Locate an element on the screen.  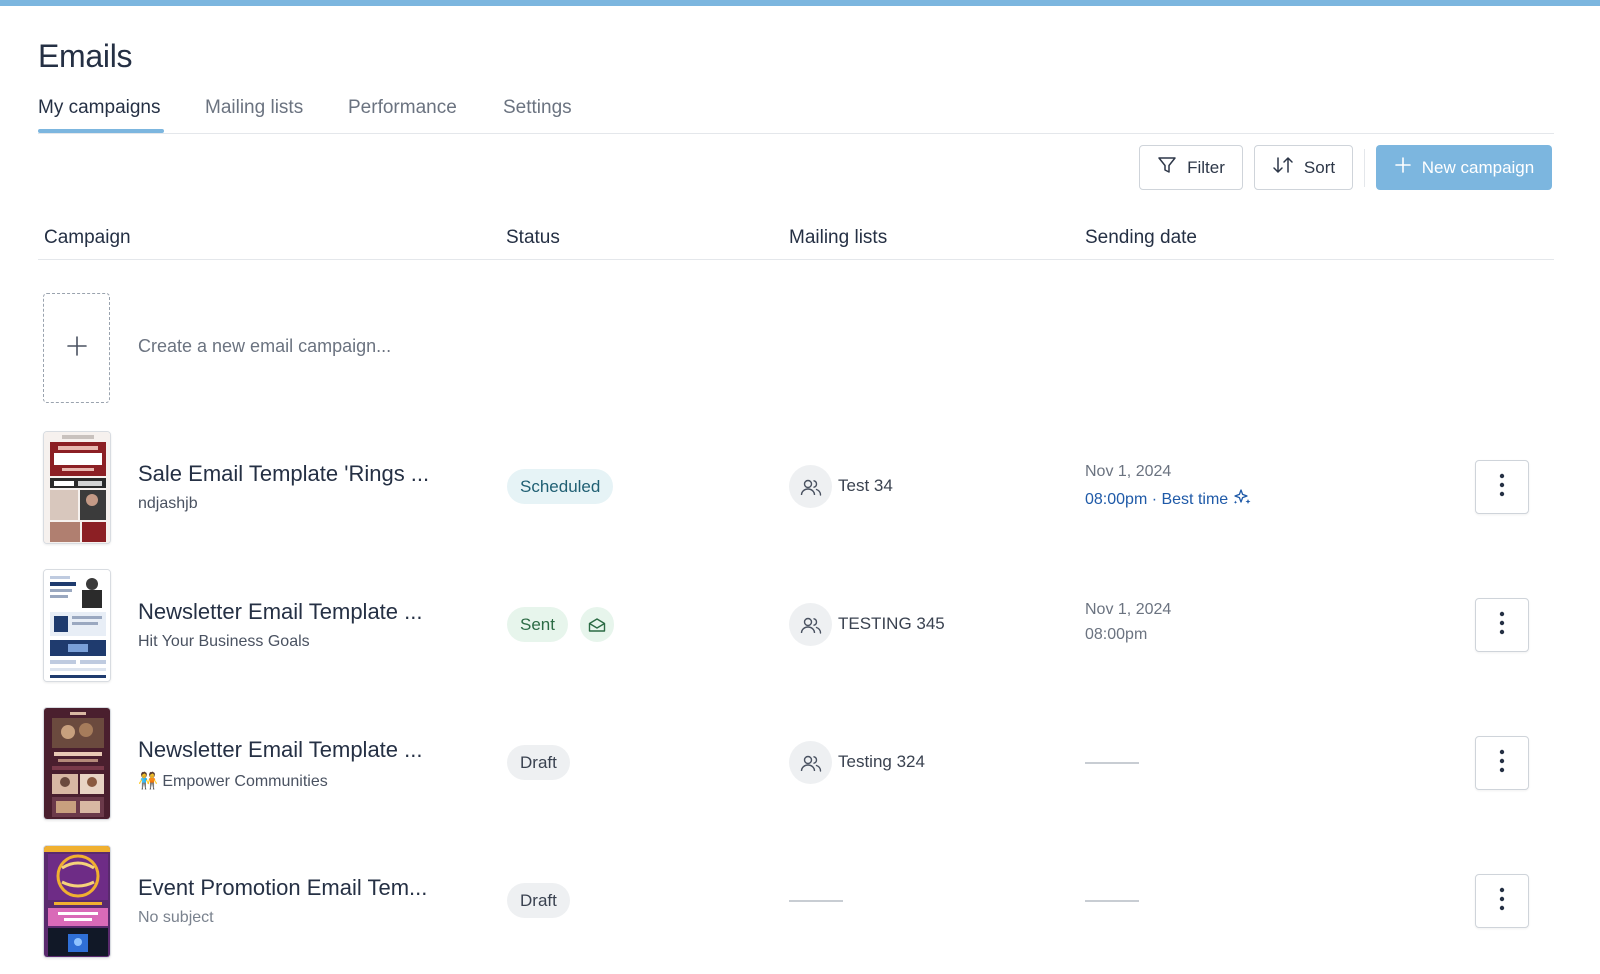
campaign-subject: ndjashjb is located at coordinates (168, 503).